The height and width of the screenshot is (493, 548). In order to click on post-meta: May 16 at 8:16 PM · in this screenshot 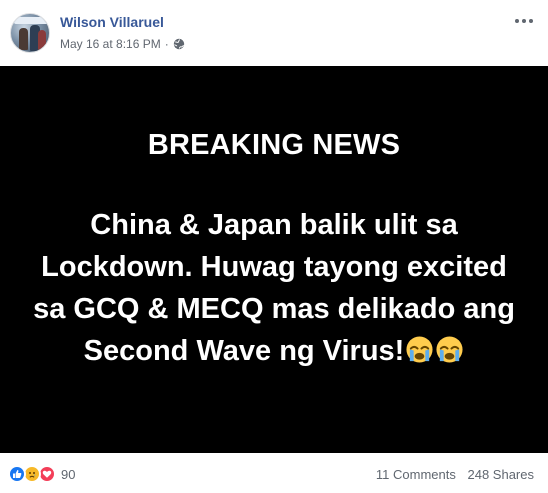, I will do `click(122, 44)`.